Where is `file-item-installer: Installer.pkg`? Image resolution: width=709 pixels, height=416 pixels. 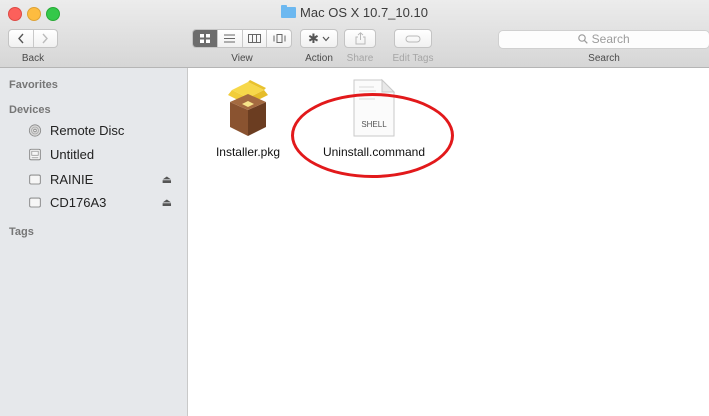 file-item-installer: Installer.pkg is located at coordinates (248, 118).